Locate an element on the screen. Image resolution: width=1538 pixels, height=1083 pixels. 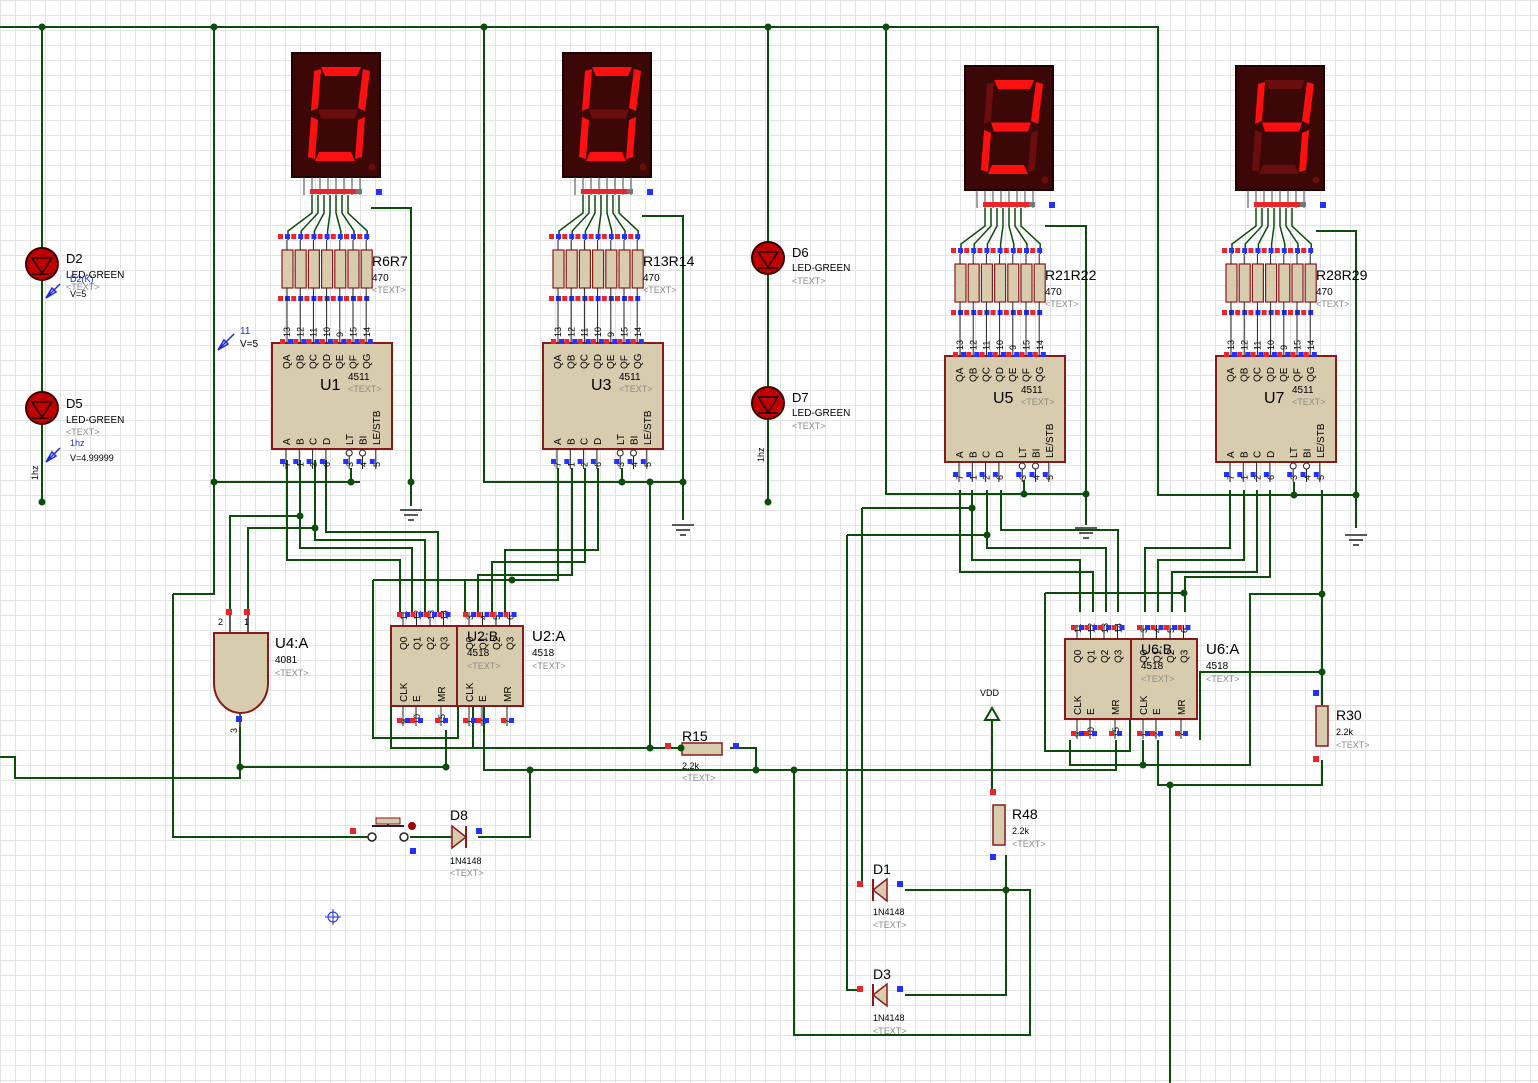
probe-name: D2(K) is located at coordinates (82, 279).